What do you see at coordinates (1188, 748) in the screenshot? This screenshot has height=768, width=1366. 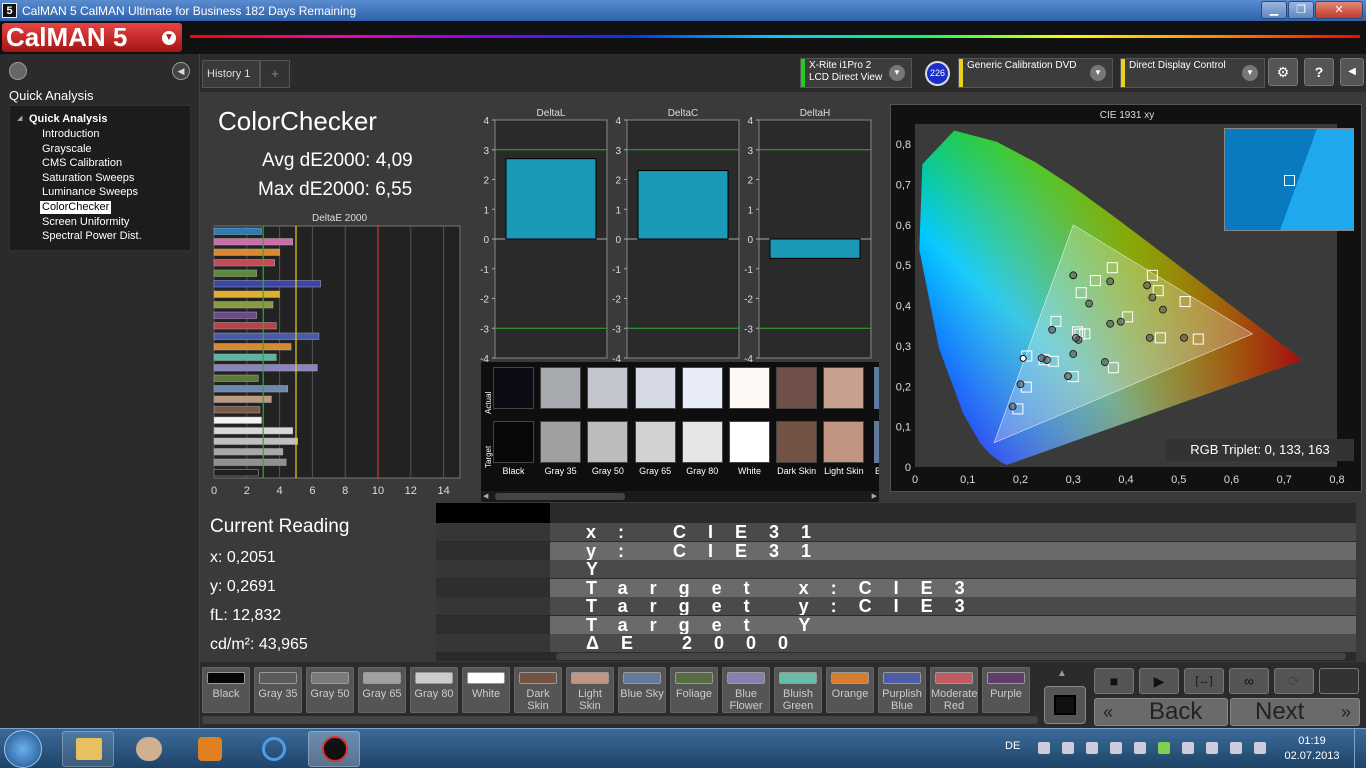 I see `flag-icon` at bounding box center [1188, 748].